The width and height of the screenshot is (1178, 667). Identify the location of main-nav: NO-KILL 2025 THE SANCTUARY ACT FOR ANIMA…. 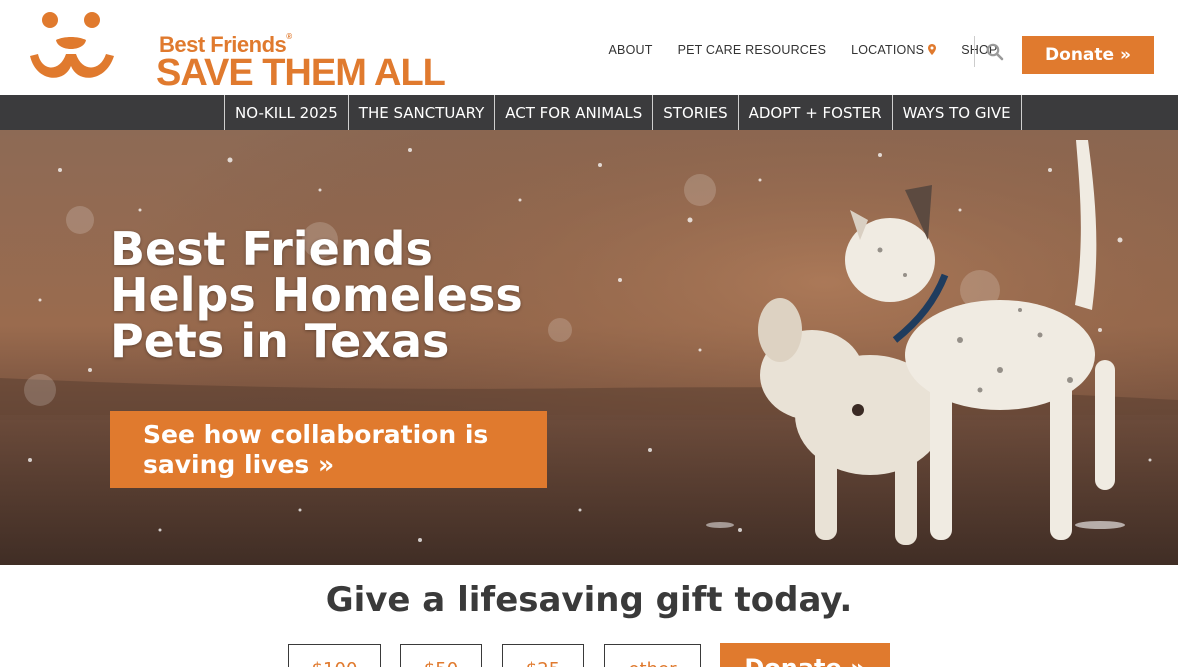
(589, 112).